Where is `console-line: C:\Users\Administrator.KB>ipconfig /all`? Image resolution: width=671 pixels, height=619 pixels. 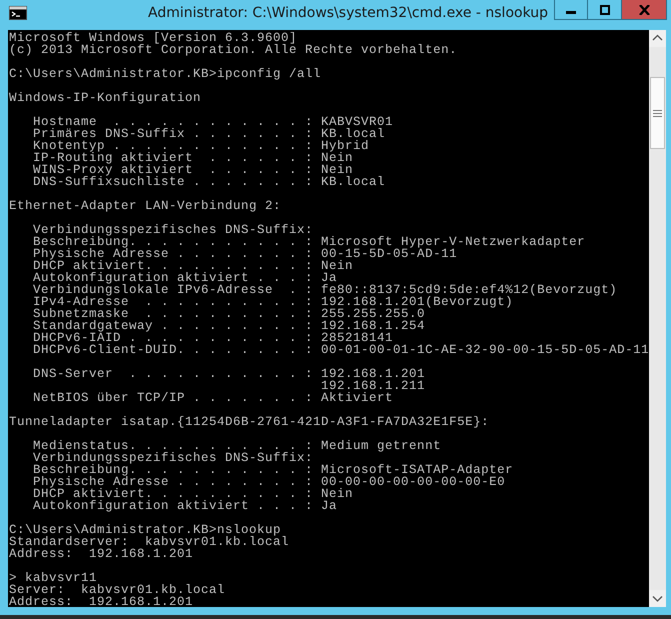 console-line: C:\Users\Administrator.KB>ipconfig /all is located at coordinates (165, 74).